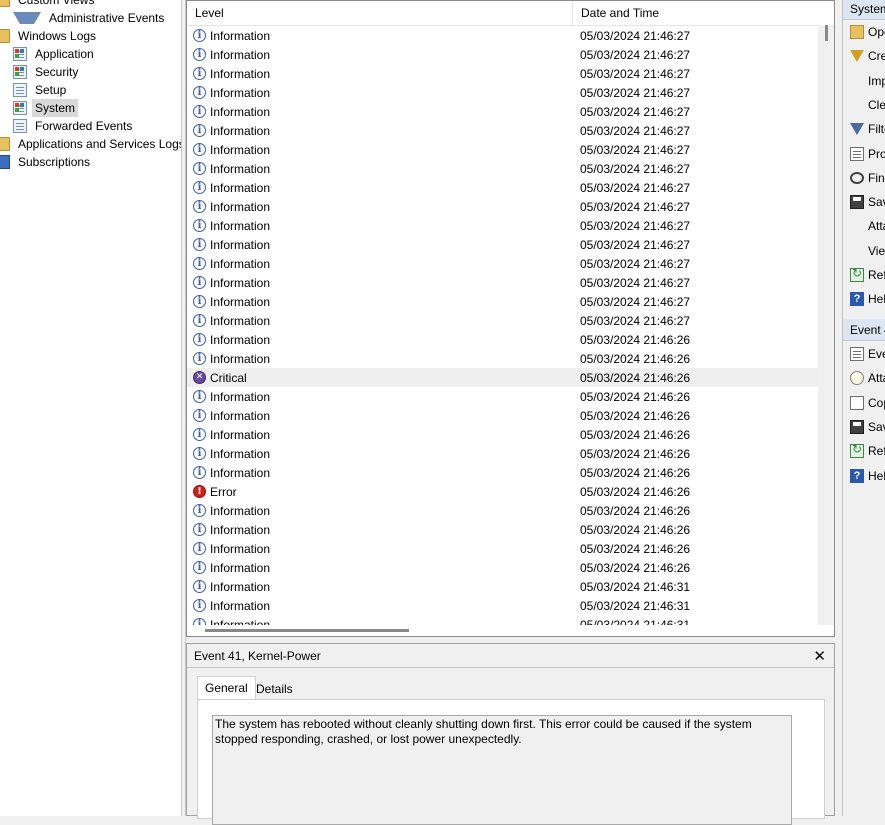 The image size is (885, 825). Describe the element at coordinates (839, 408) in the screenshot. I see `actions-splitter` at that location.